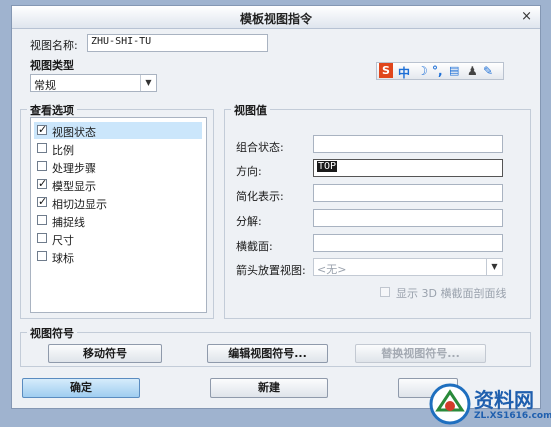 This screenshot has width=551, height=427. Describe the element at coordinates (118, 238) in the screenshot. I see `list-item: 尺寸` at that location.